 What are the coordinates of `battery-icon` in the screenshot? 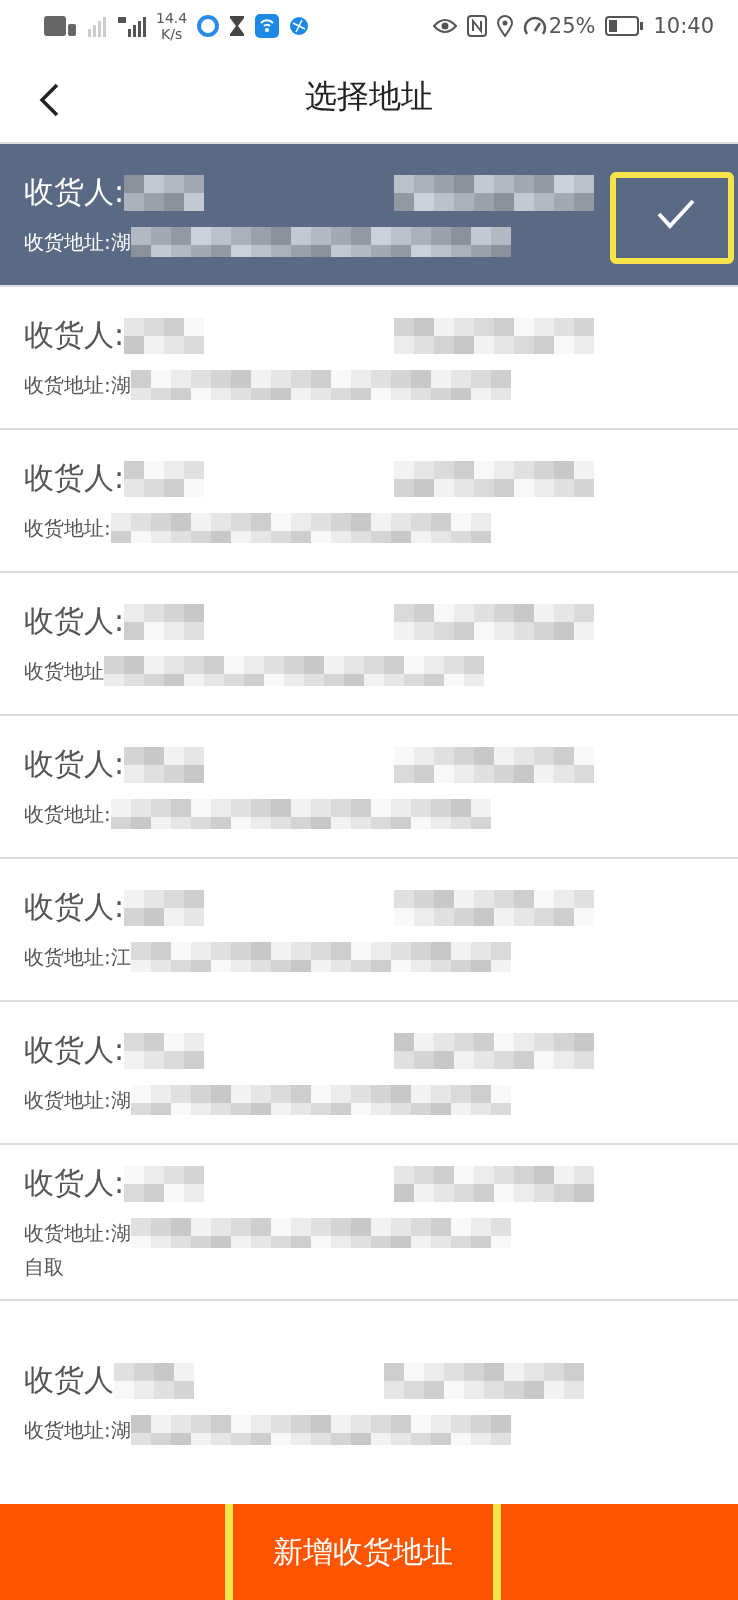 It's located at (624, 26).